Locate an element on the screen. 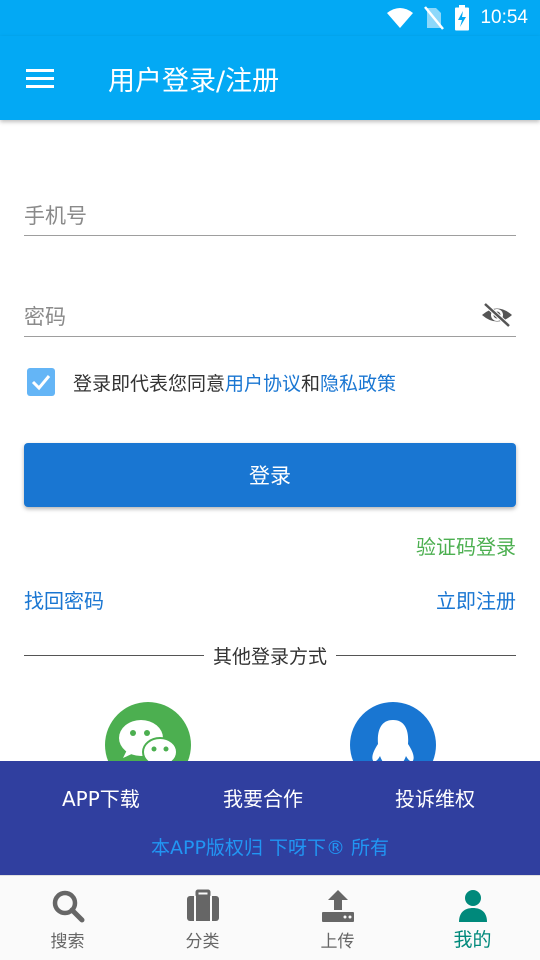  password-field is located at coordinates (270, 317).